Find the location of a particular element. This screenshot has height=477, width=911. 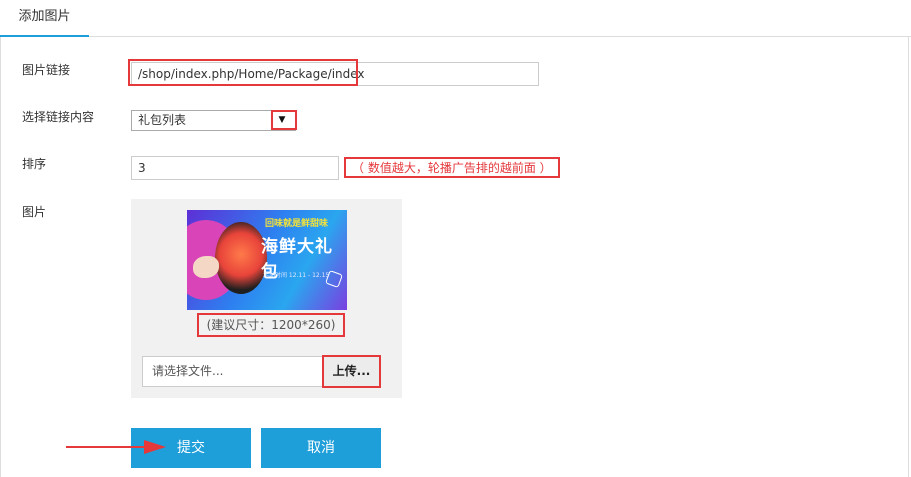

banner-preview-image: 回味就是鲜甜味 海鲜大礼包 活动时间 12.11 - 12.15 is located at coordinates (267, 260).